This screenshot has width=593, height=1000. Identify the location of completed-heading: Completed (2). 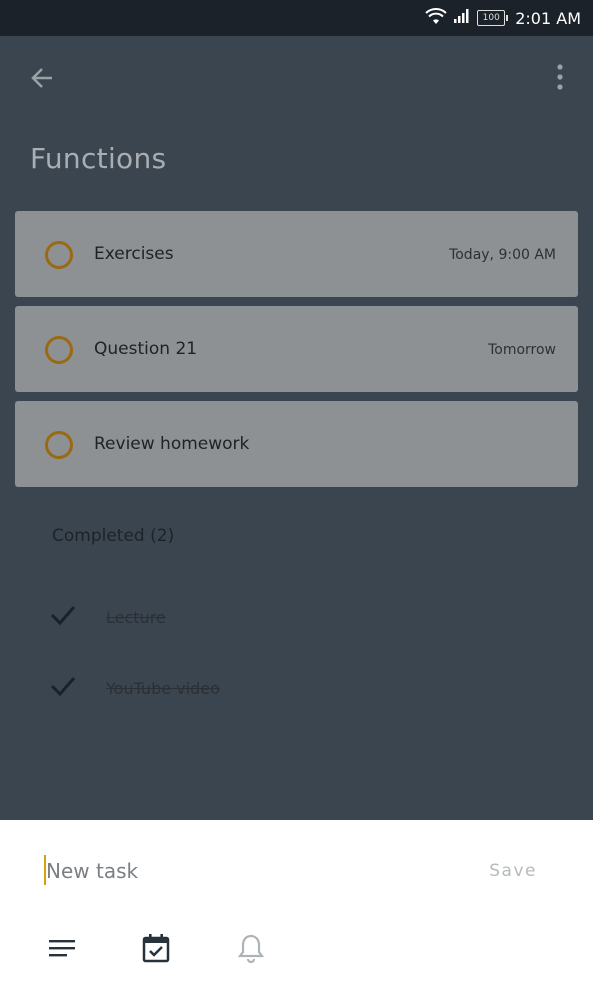
(113, 536).